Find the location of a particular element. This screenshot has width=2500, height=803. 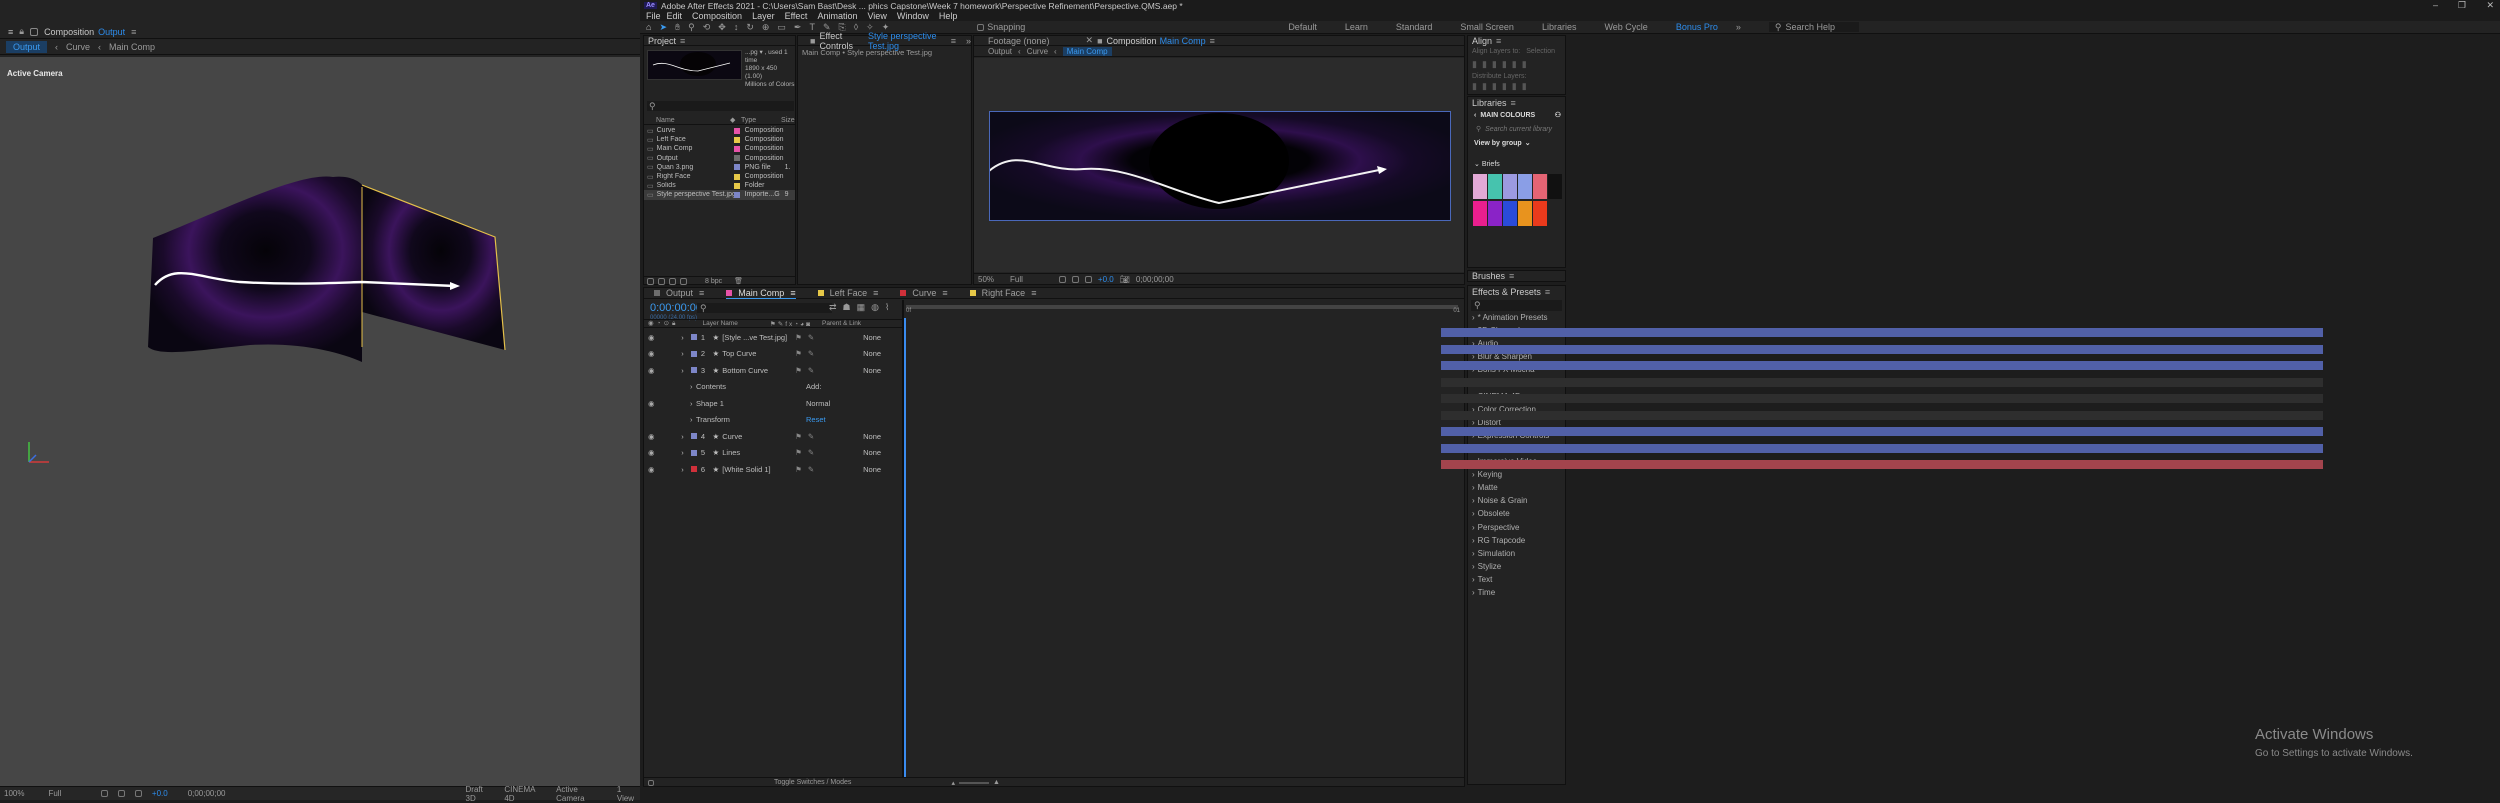

draft3d-icon: ⇄ is located at coordinates (833, 307).